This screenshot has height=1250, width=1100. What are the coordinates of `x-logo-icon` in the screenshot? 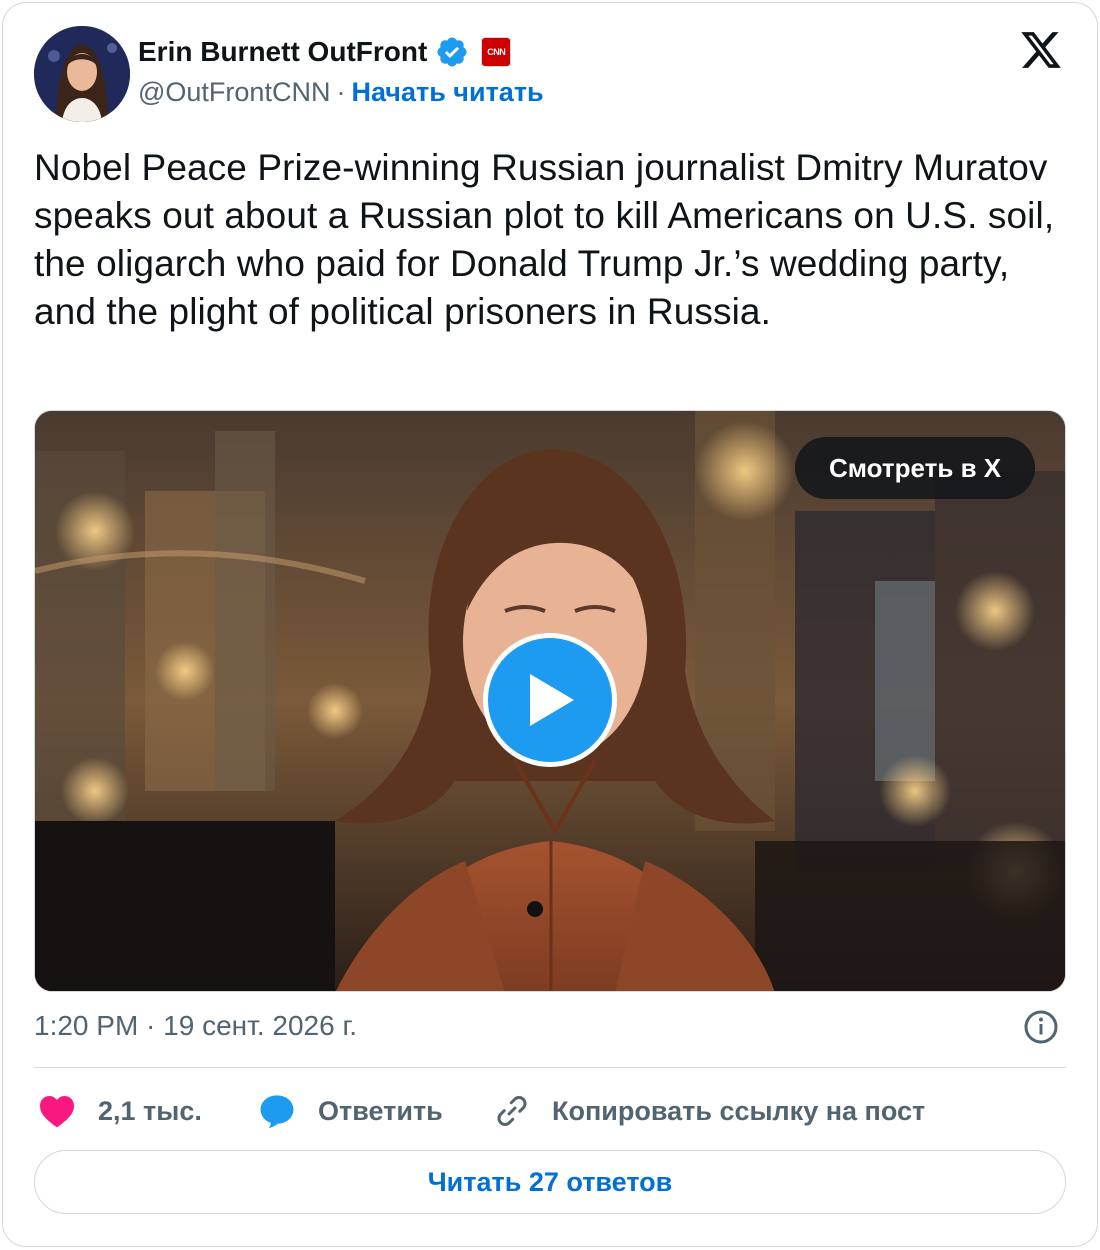 It's located at (1041, 50).